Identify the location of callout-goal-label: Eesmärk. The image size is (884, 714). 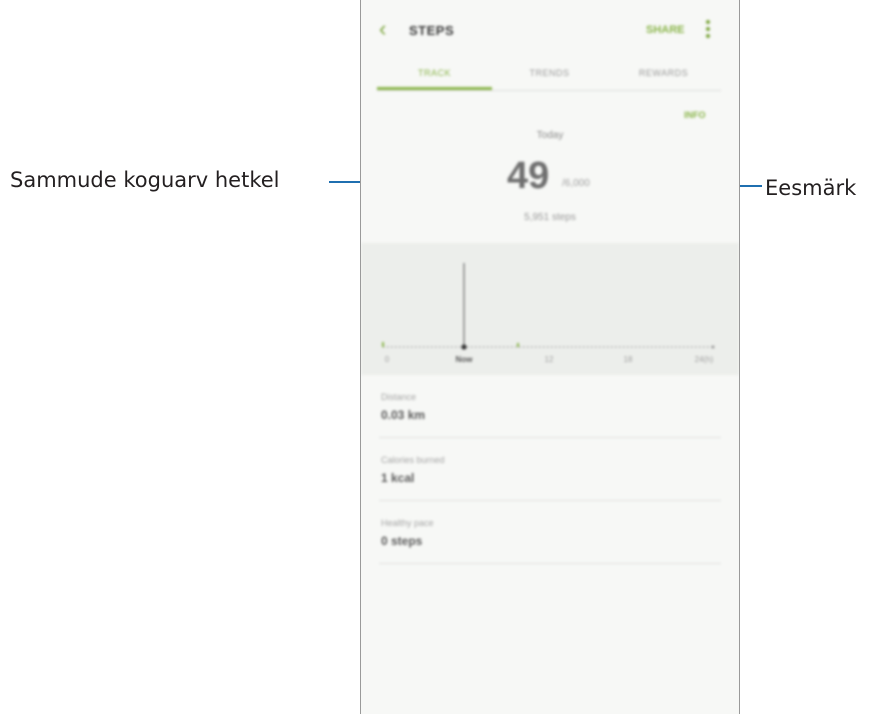
(811, 188).